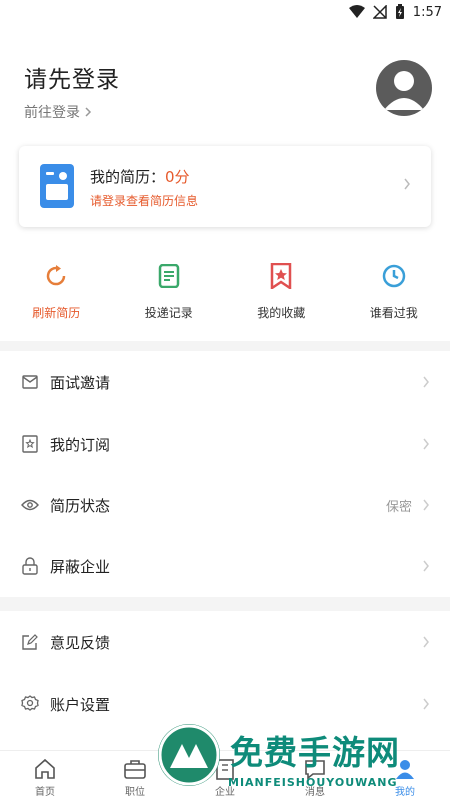 This screenshot has height=800, width=450. What do you see at coordinates (80, 505) in the screenshot?
I see `menu-label: 简历状态` at bounding box center [80, 505].